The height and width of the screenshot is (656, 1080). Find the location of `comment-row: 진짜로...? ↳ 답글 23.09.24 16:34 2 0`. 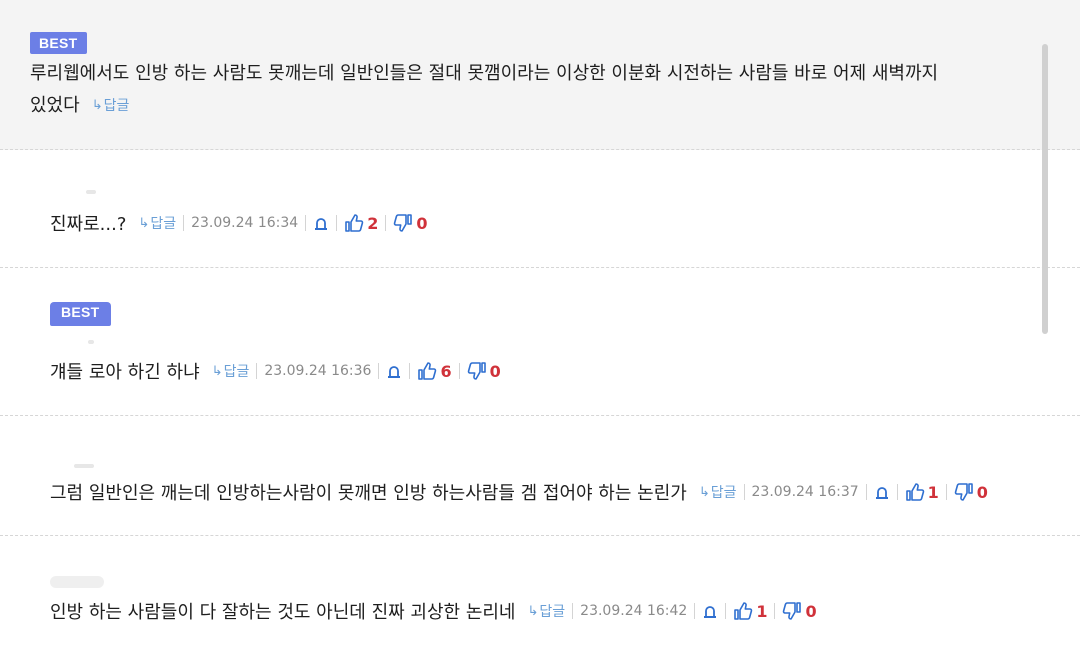

comment-row: 진짜로...? ↳ 답글 23.09.24 16:34 2 0 is located at coordinates (239, 223).